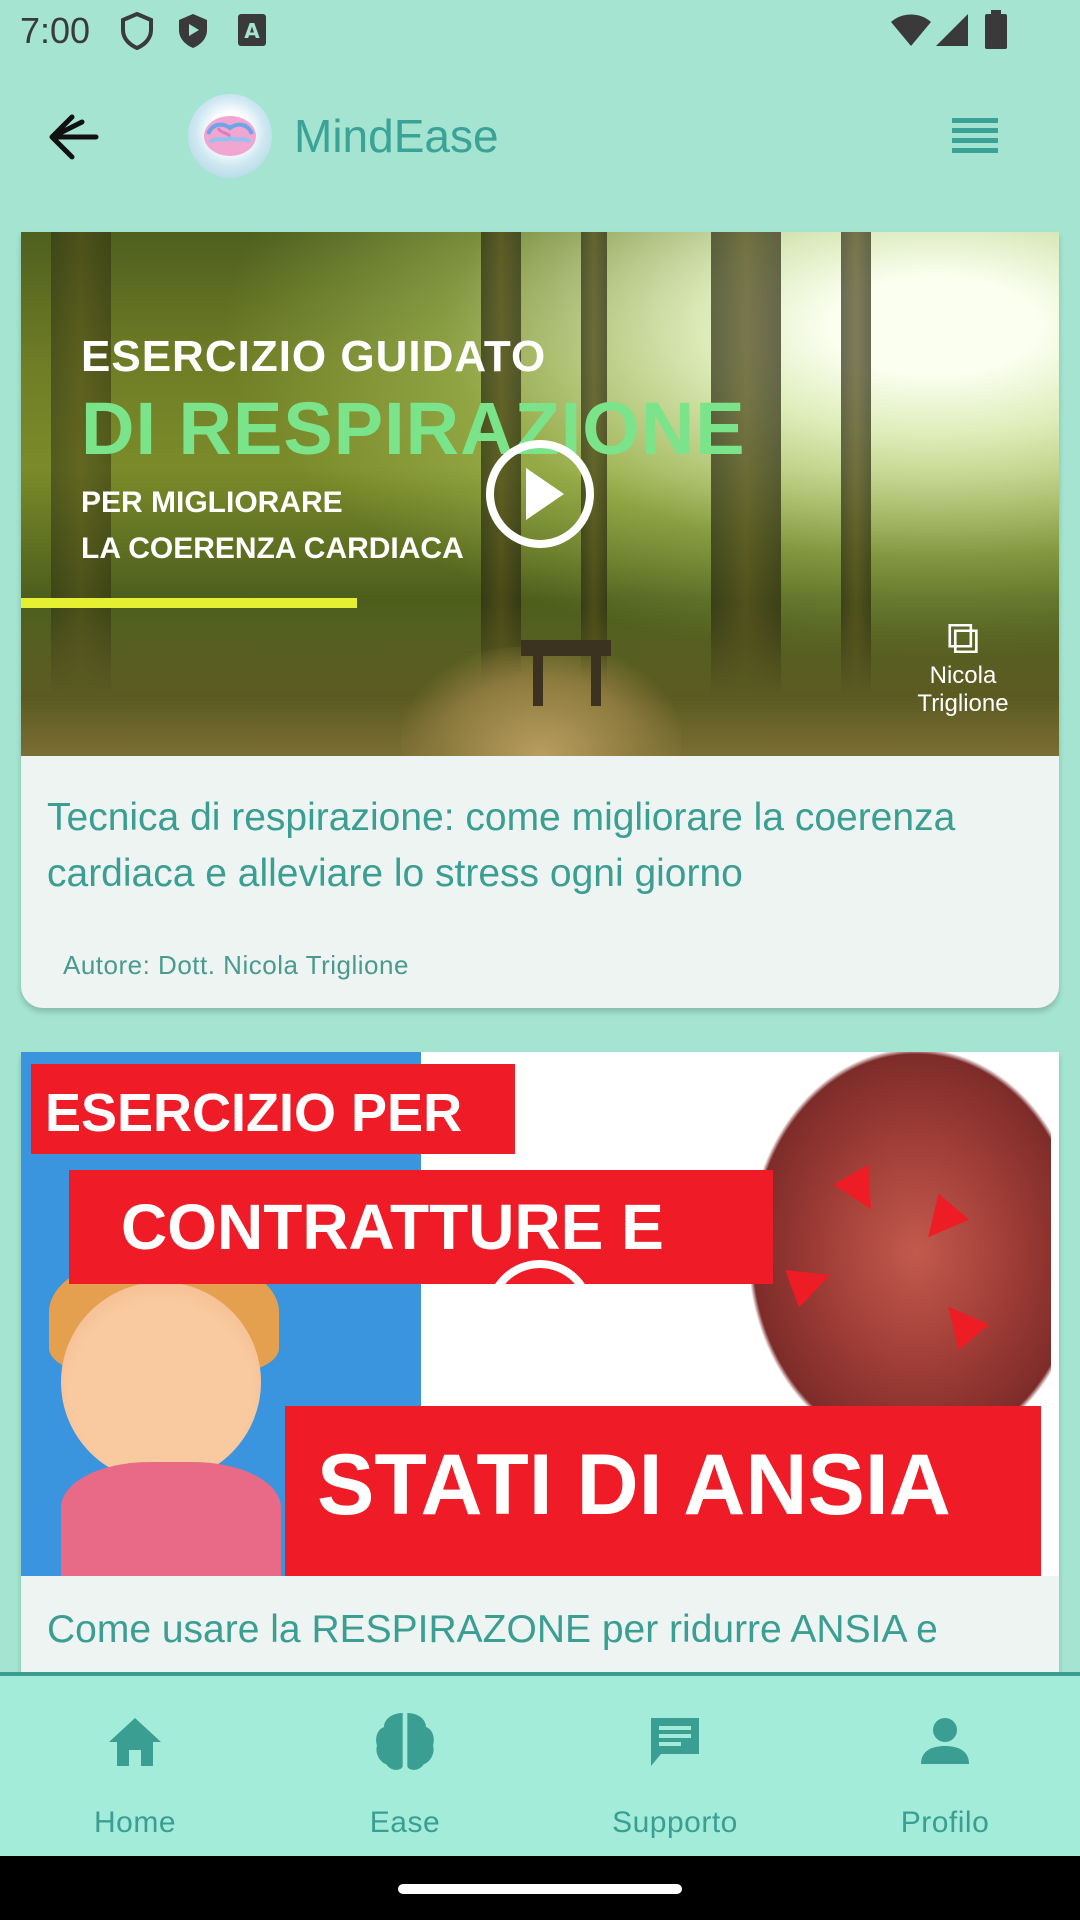  What do you see at coordinates (189, 603) in the screenshot?
I see `decorative-bar` at bounding box center [189, 603].